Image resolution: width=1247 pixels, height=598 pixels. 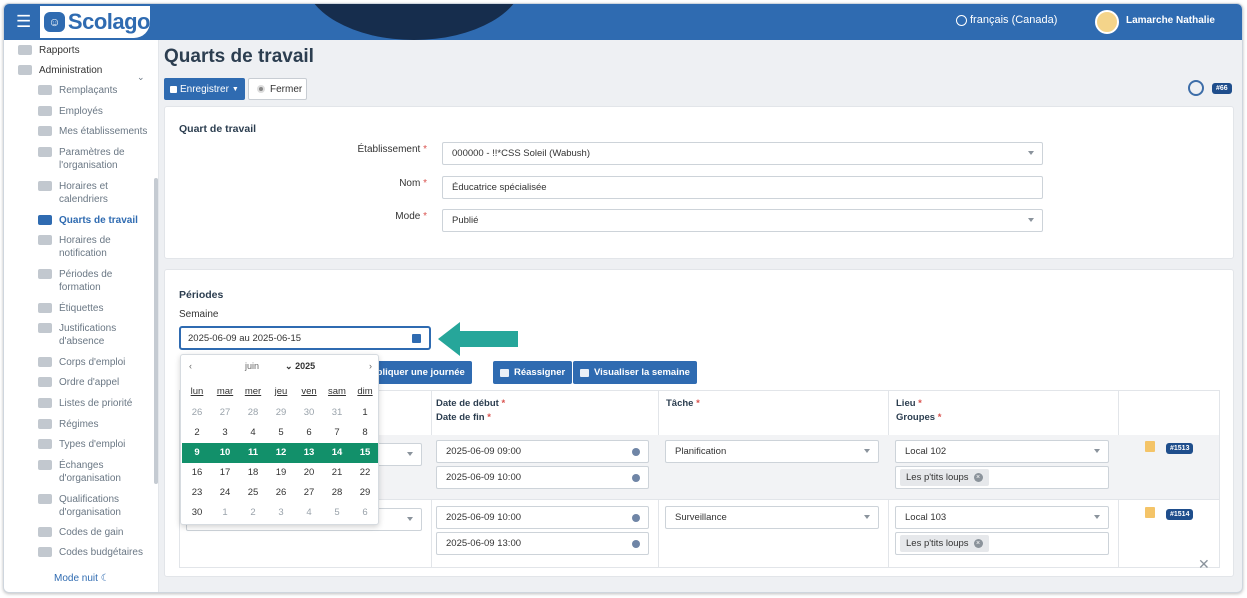 I want to click on chevron-down-icon: ⌄, so click(x=141, y=77).